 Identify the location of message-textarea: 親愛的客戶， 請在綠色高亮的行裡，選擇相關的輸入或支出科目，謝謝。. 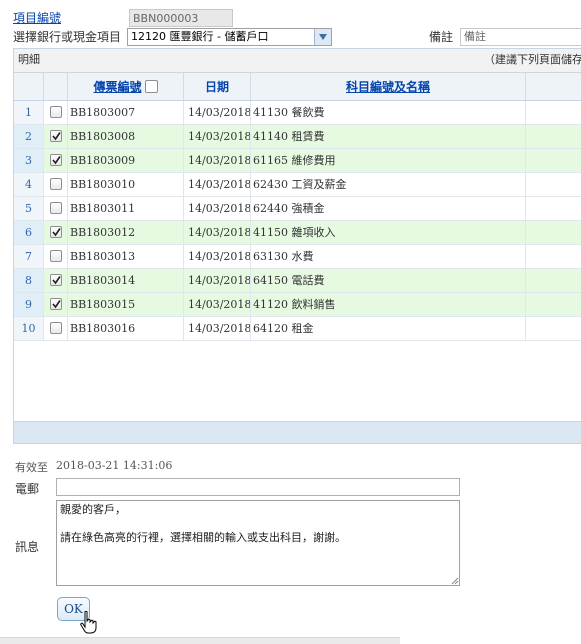
(258, 543).